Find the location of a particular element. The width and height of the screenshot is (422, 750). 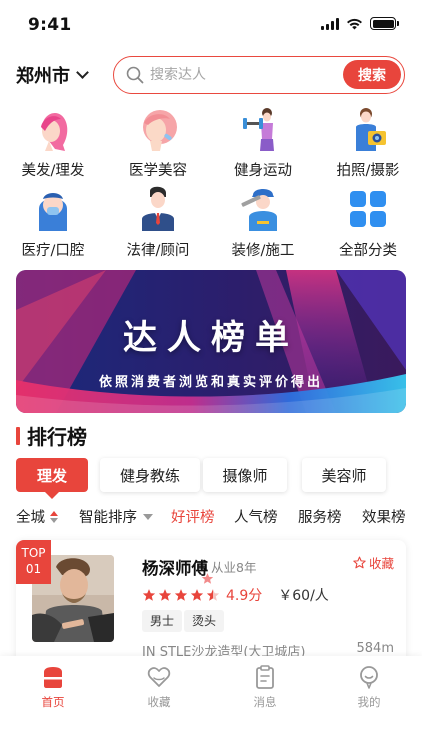

status-icons is located at coordinates (360, 23).